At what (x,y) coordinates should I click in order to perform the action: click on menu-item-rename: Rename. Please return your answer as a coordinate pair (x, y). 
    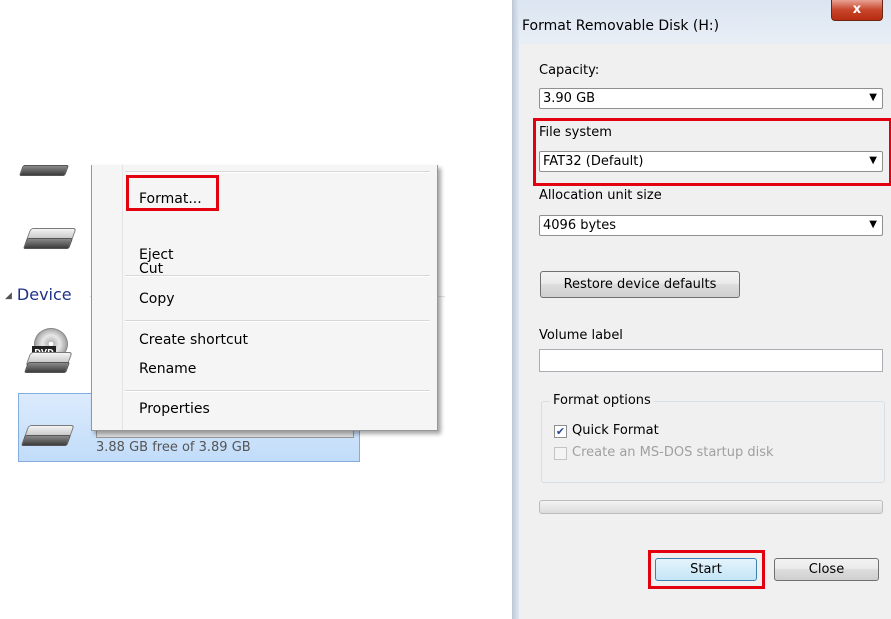
    Looking at the image, I should click on (167, 369).